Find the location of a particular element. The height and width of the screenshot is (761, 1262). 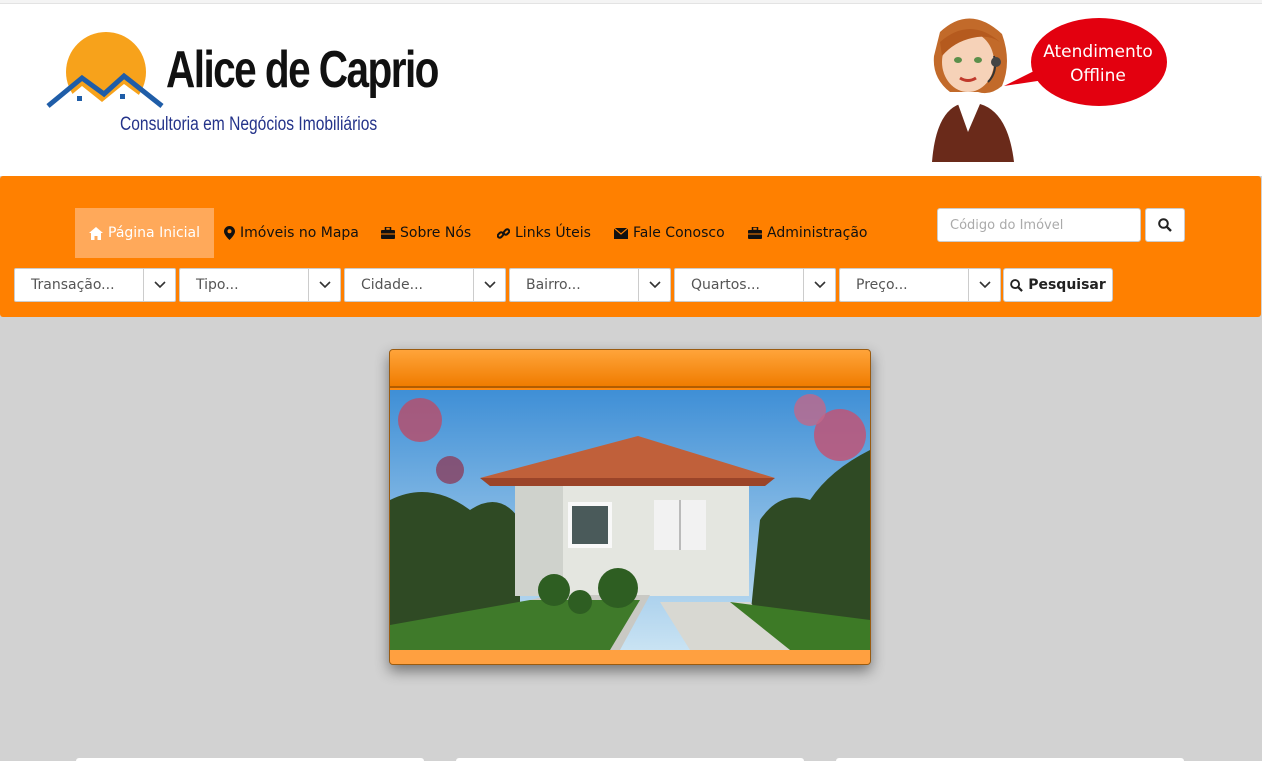

code-search-button is located at coordinates (1165, 225).